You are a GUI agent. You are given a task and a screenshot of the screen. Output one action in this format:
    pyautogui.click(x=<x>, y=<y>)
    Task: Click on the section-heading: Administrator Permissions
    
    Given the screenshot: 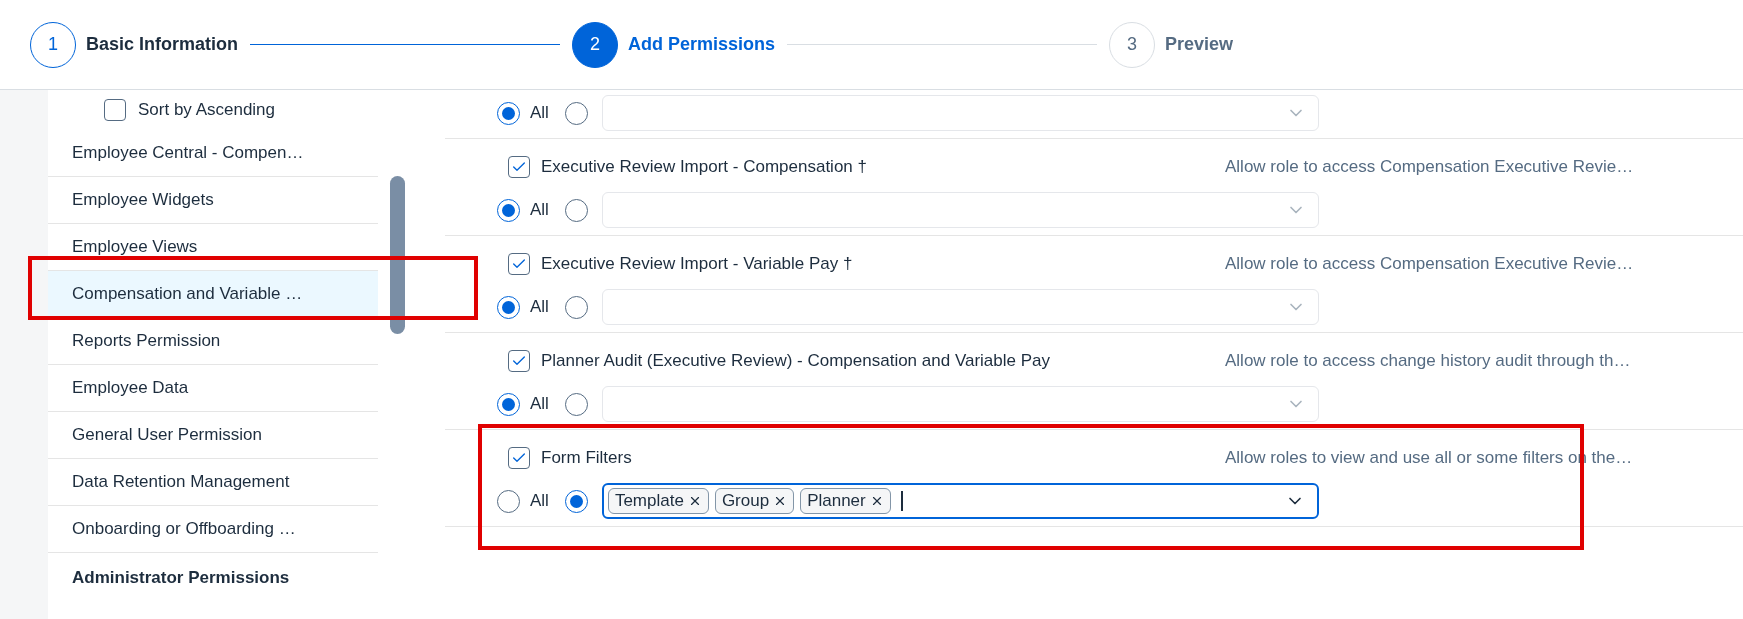 What is the action you would take?
    pyautogui.click(x=181, y=578)
    